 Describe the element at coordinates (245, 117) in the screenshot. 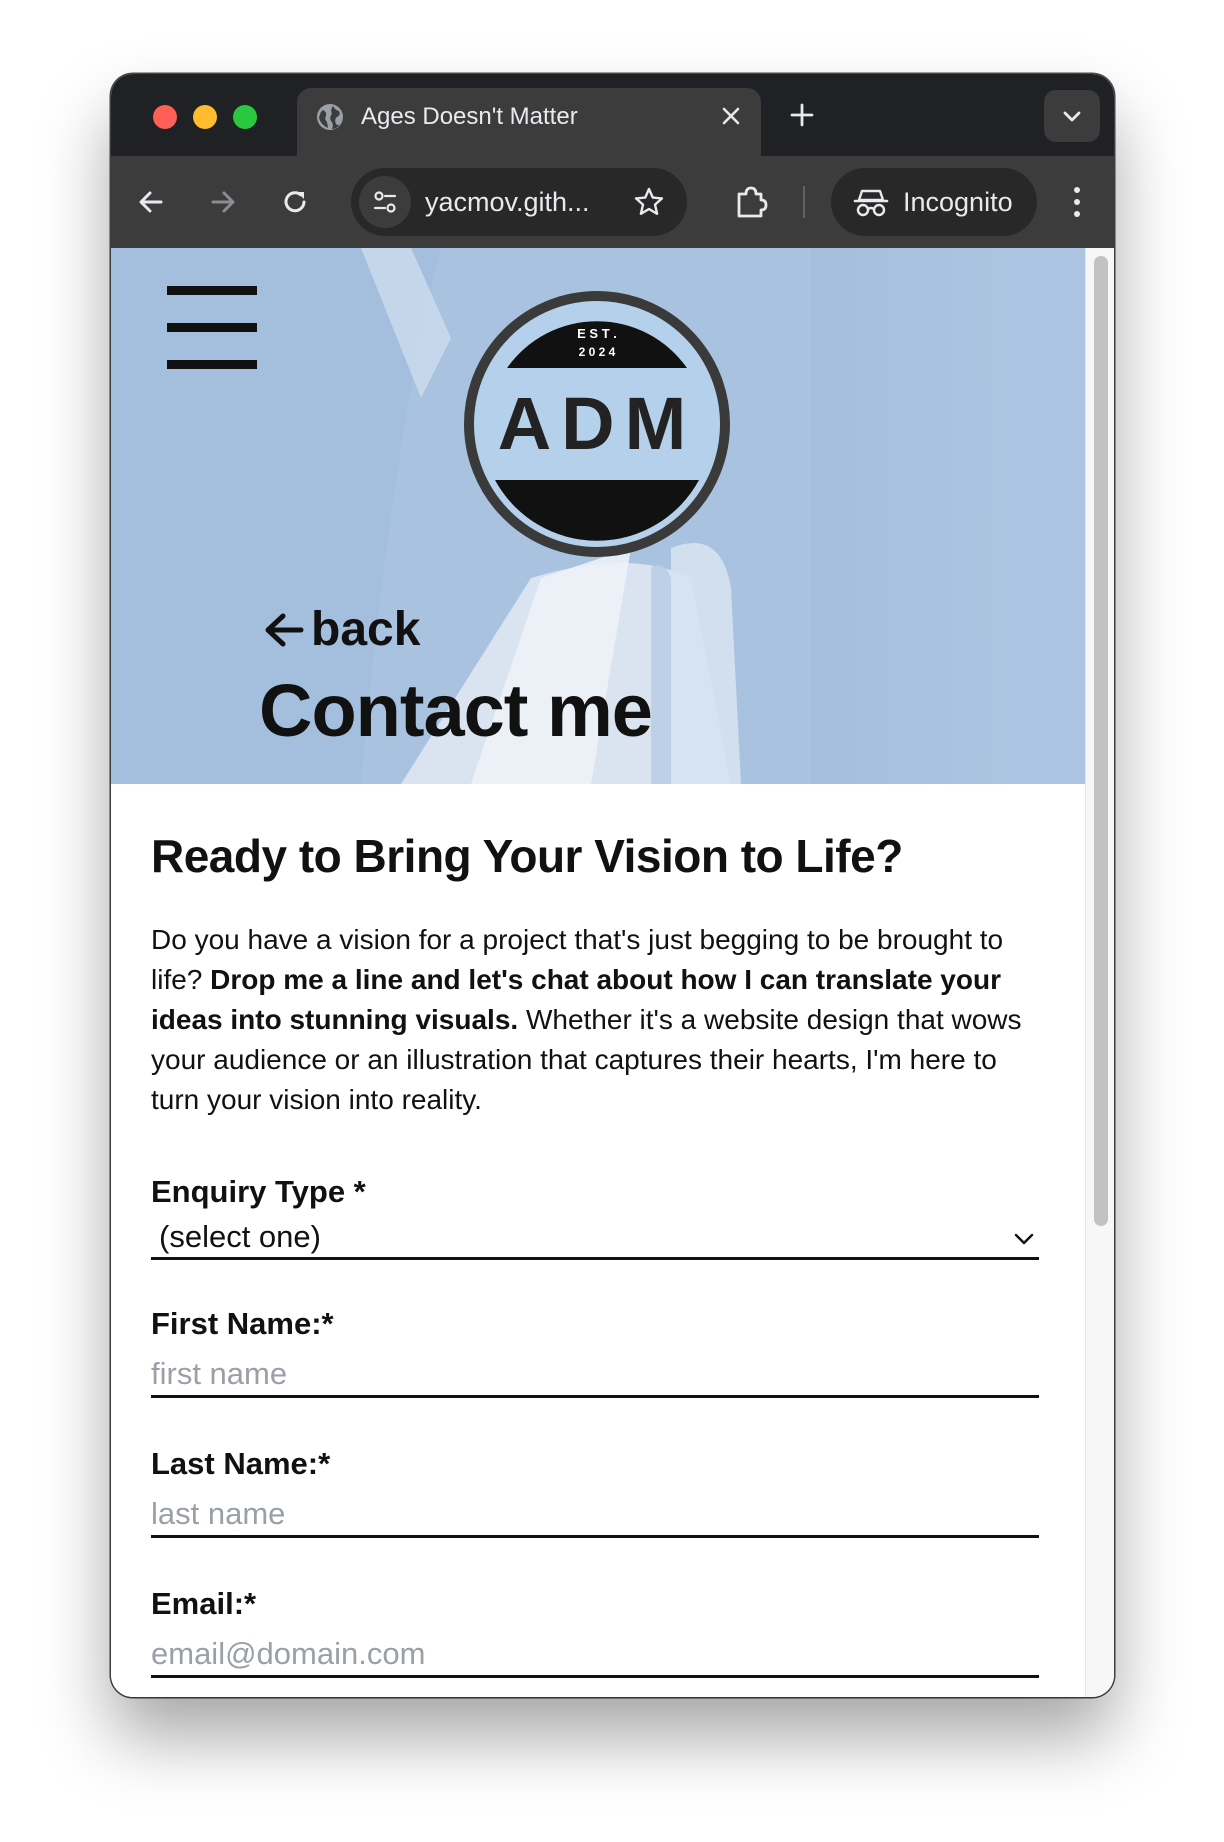

I see `maximize-window-button` at that location.